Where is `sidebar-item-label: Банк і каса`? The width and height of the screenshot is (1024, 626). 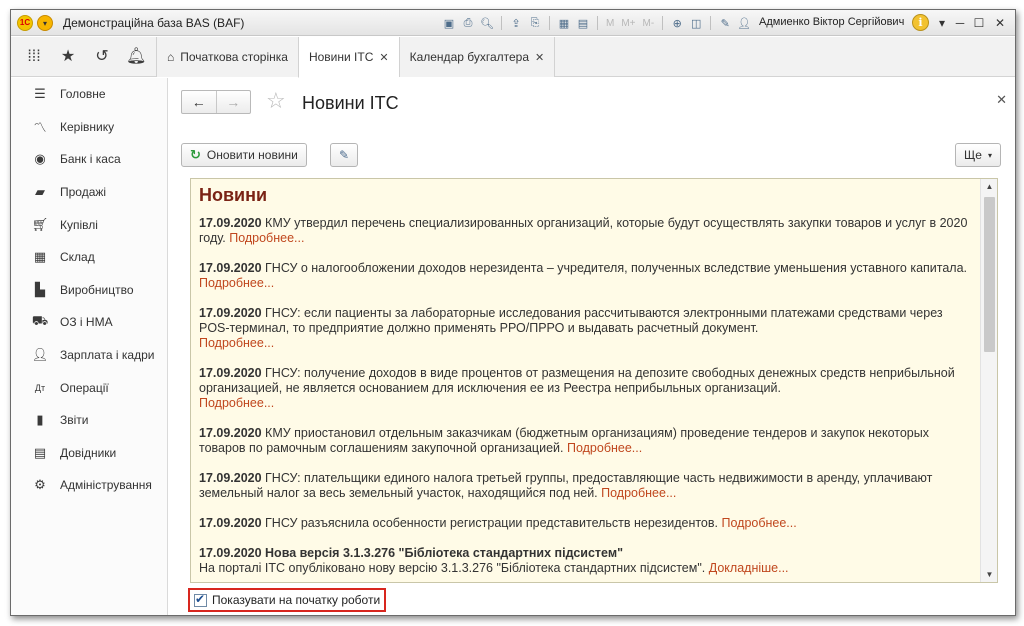 sidebar-item-label: Банк і каса is located at coordinates (90, 159).